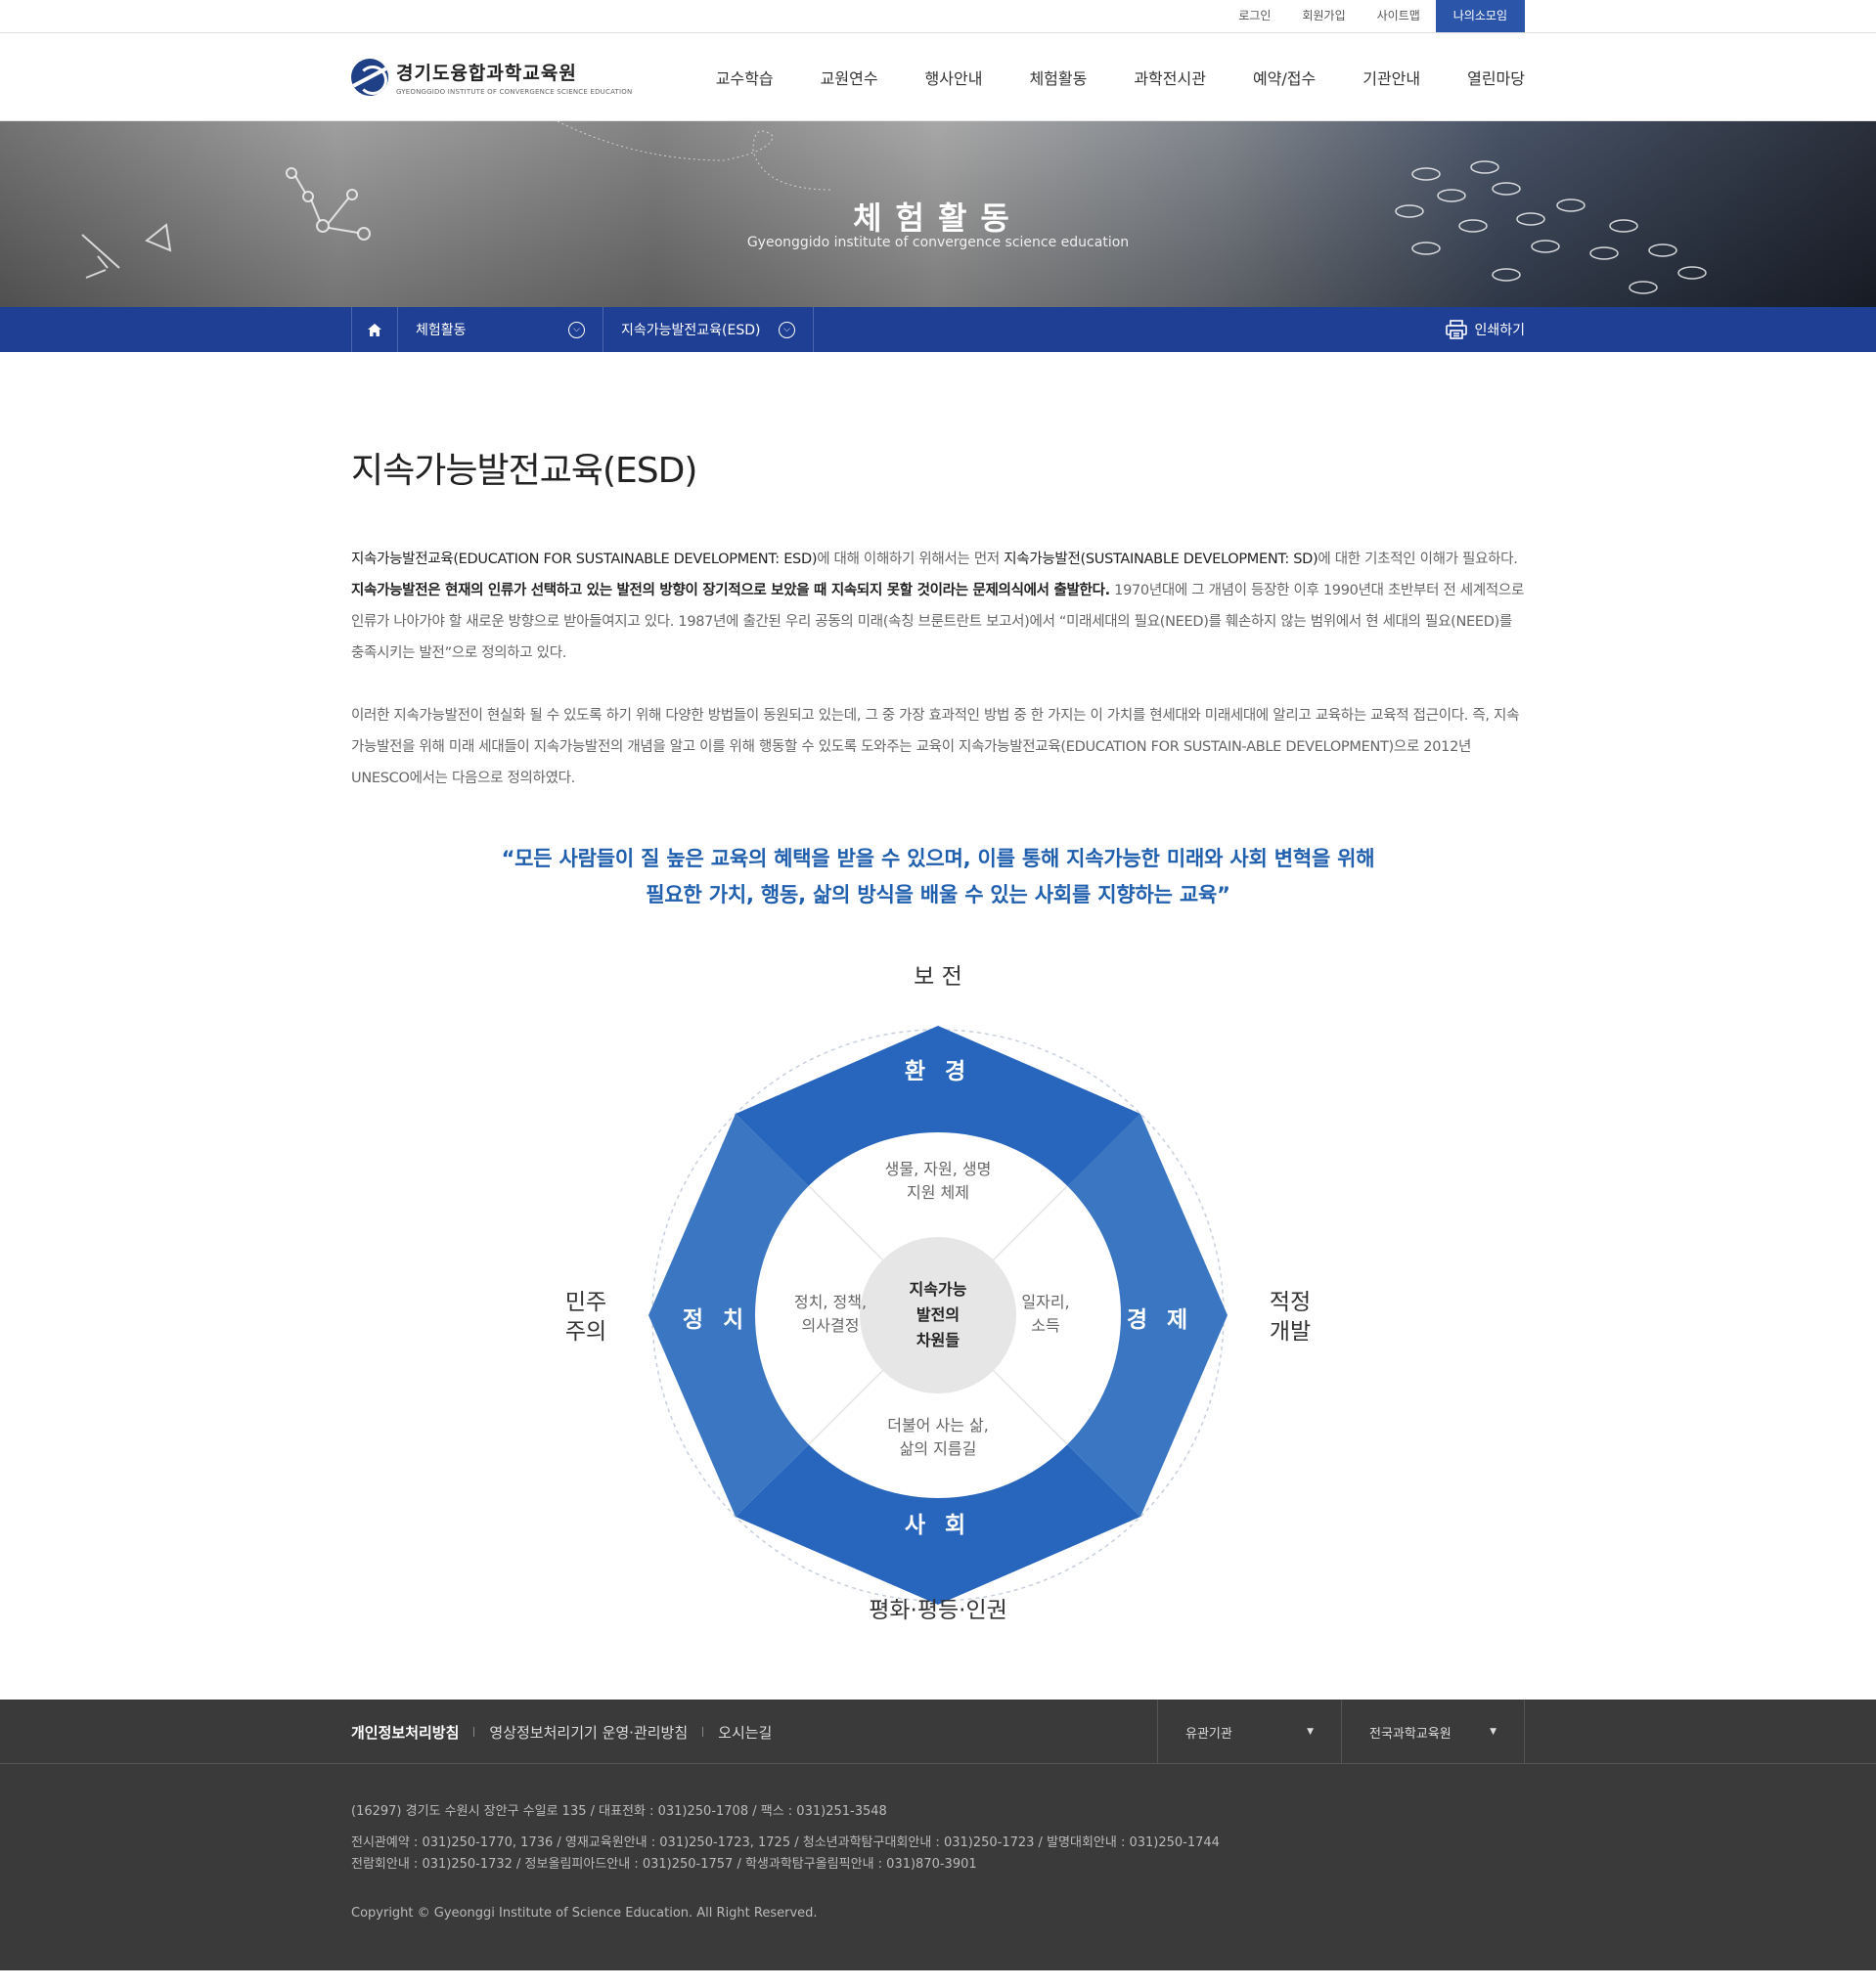  What do you see at coordinates (1457, 329) in the screenshot?
I see `printer-icon` at bounding box center [1457, 329].